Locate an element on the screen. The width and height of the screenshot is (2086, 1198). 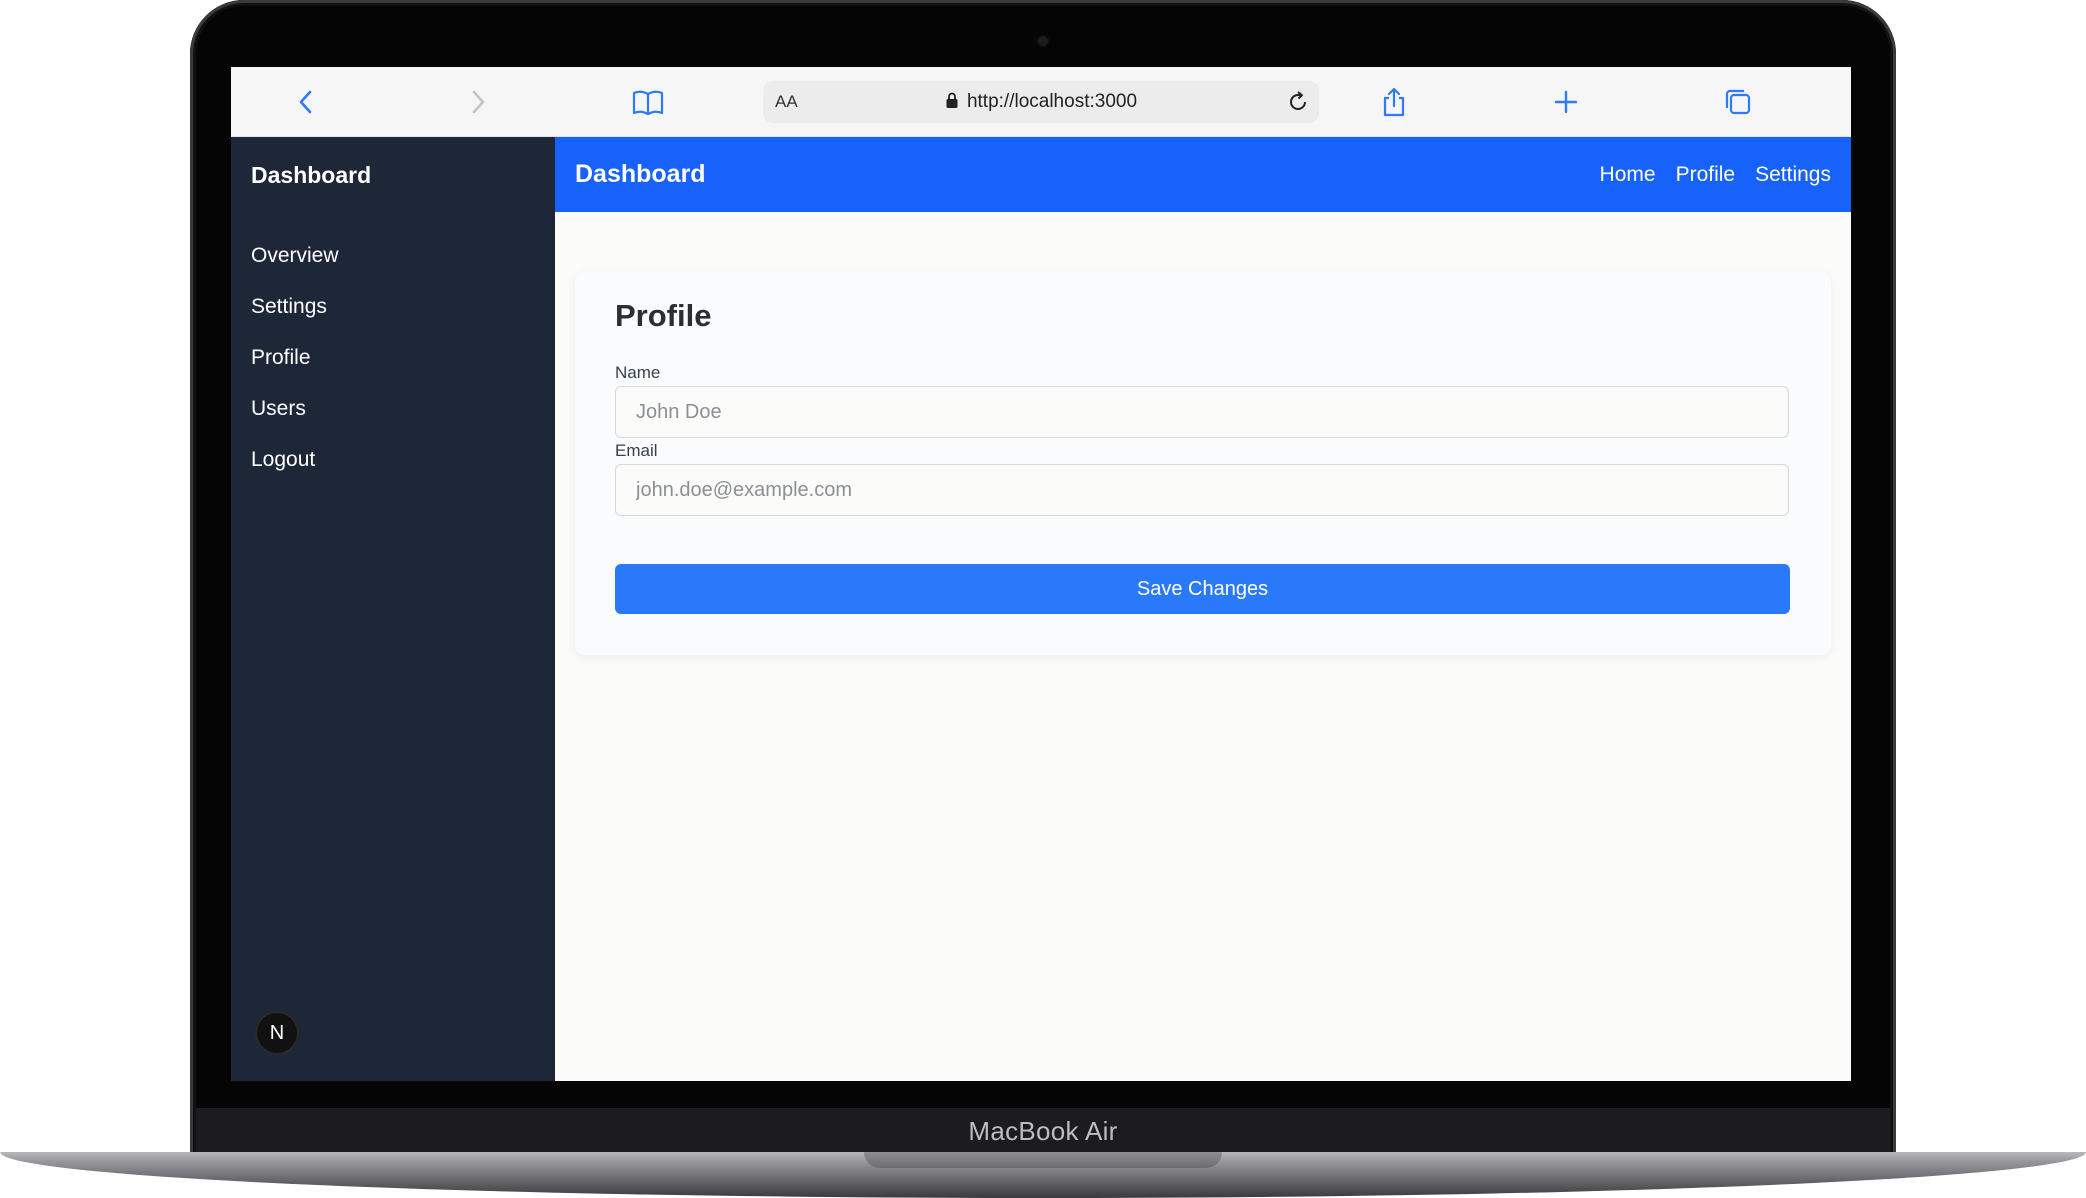
share-button is located at coordinates (1394, 102).